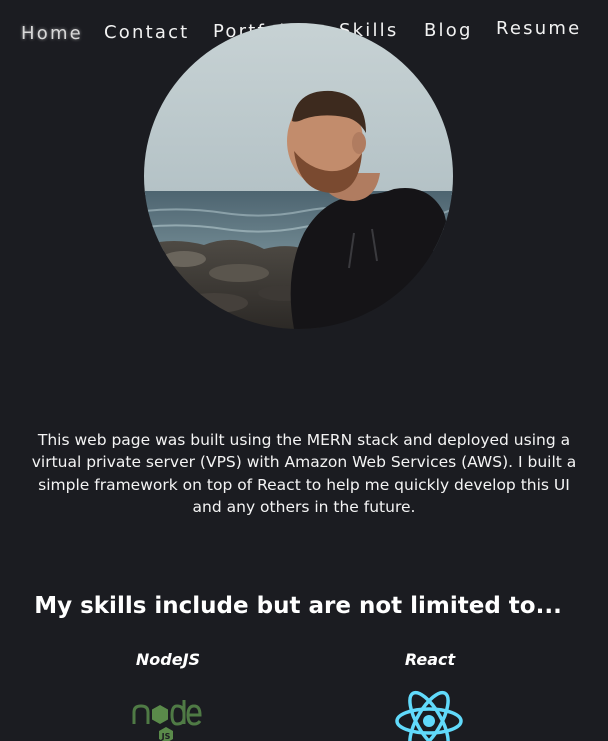  What do you see at coordinates (52, 33) in the screenshot?
I see `nav-home-link: Home` at bounding box center [52, 33].